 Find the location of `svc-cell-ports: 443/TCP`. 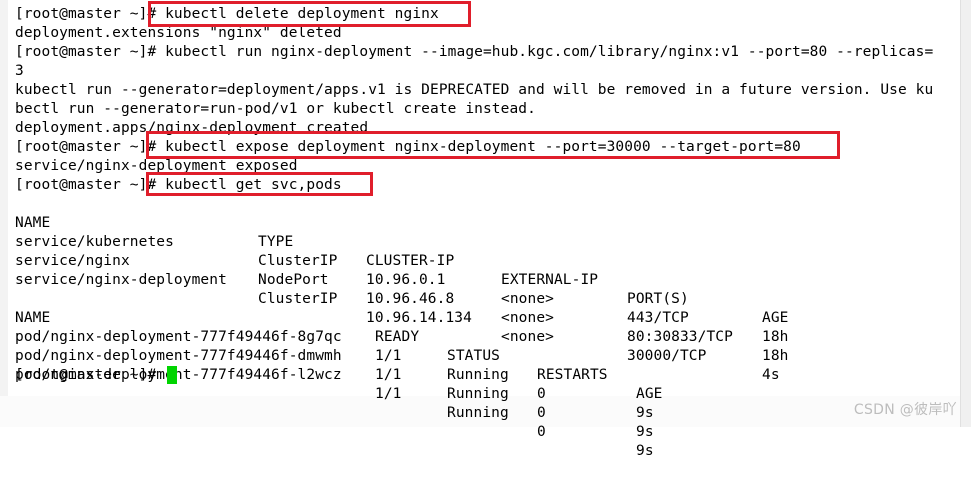

svc-cell-ports: 443/TCP is located at coordinates (658, 318).